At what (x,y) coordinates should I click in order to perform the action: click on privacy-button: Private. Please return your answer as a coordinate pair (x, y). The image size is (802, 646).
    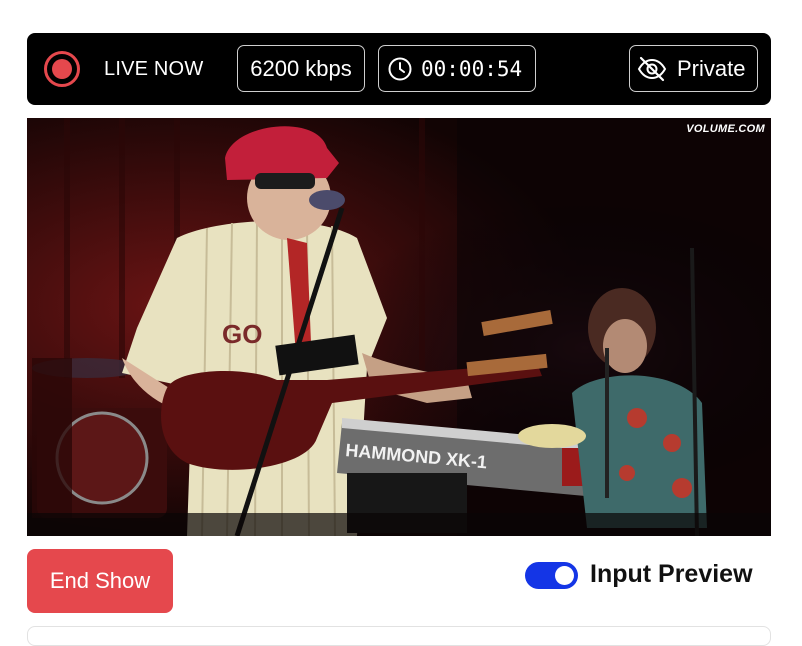
    Looking at the image, I should click on (693, 68).